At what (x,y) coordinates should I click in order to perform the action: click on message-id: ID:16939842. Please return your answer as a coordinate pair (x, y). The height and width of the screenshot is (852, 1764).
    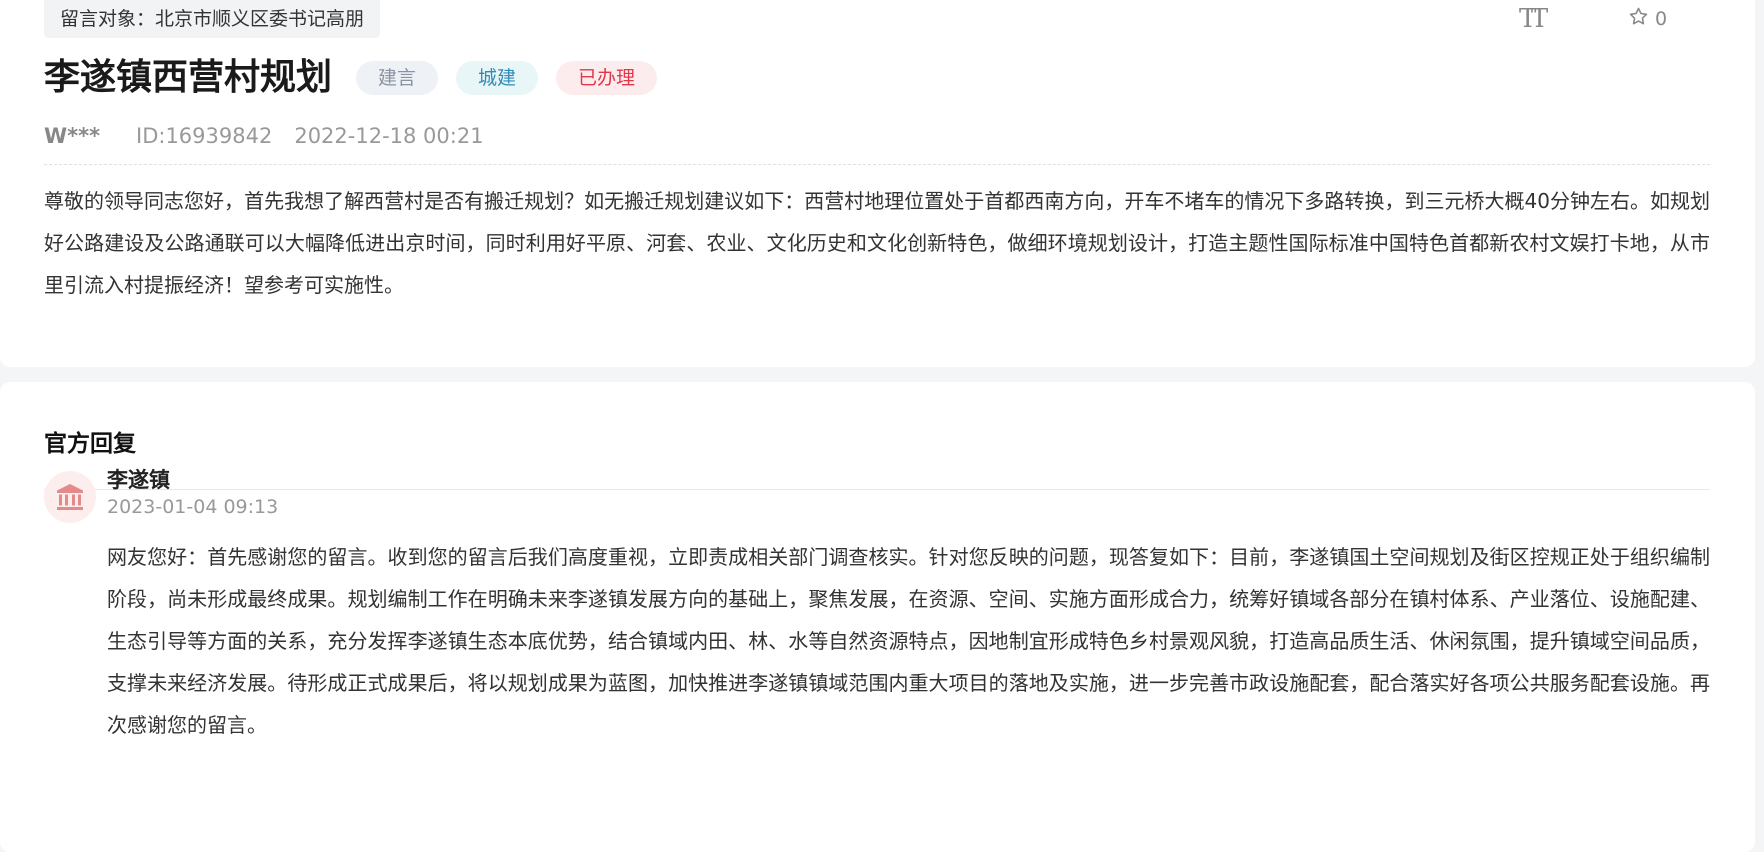
    Looking at the image, I should click on (204, 136).